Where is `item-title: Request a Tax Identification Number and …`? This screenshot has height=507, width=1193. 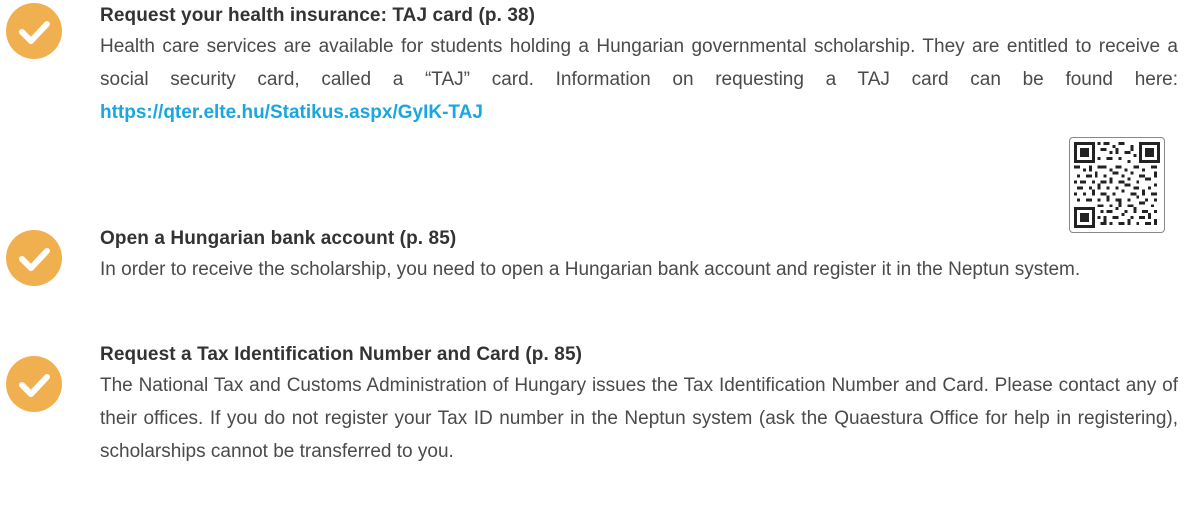
item-title: Request a Tax Identification Number and … is located at coordinates (341, 354).